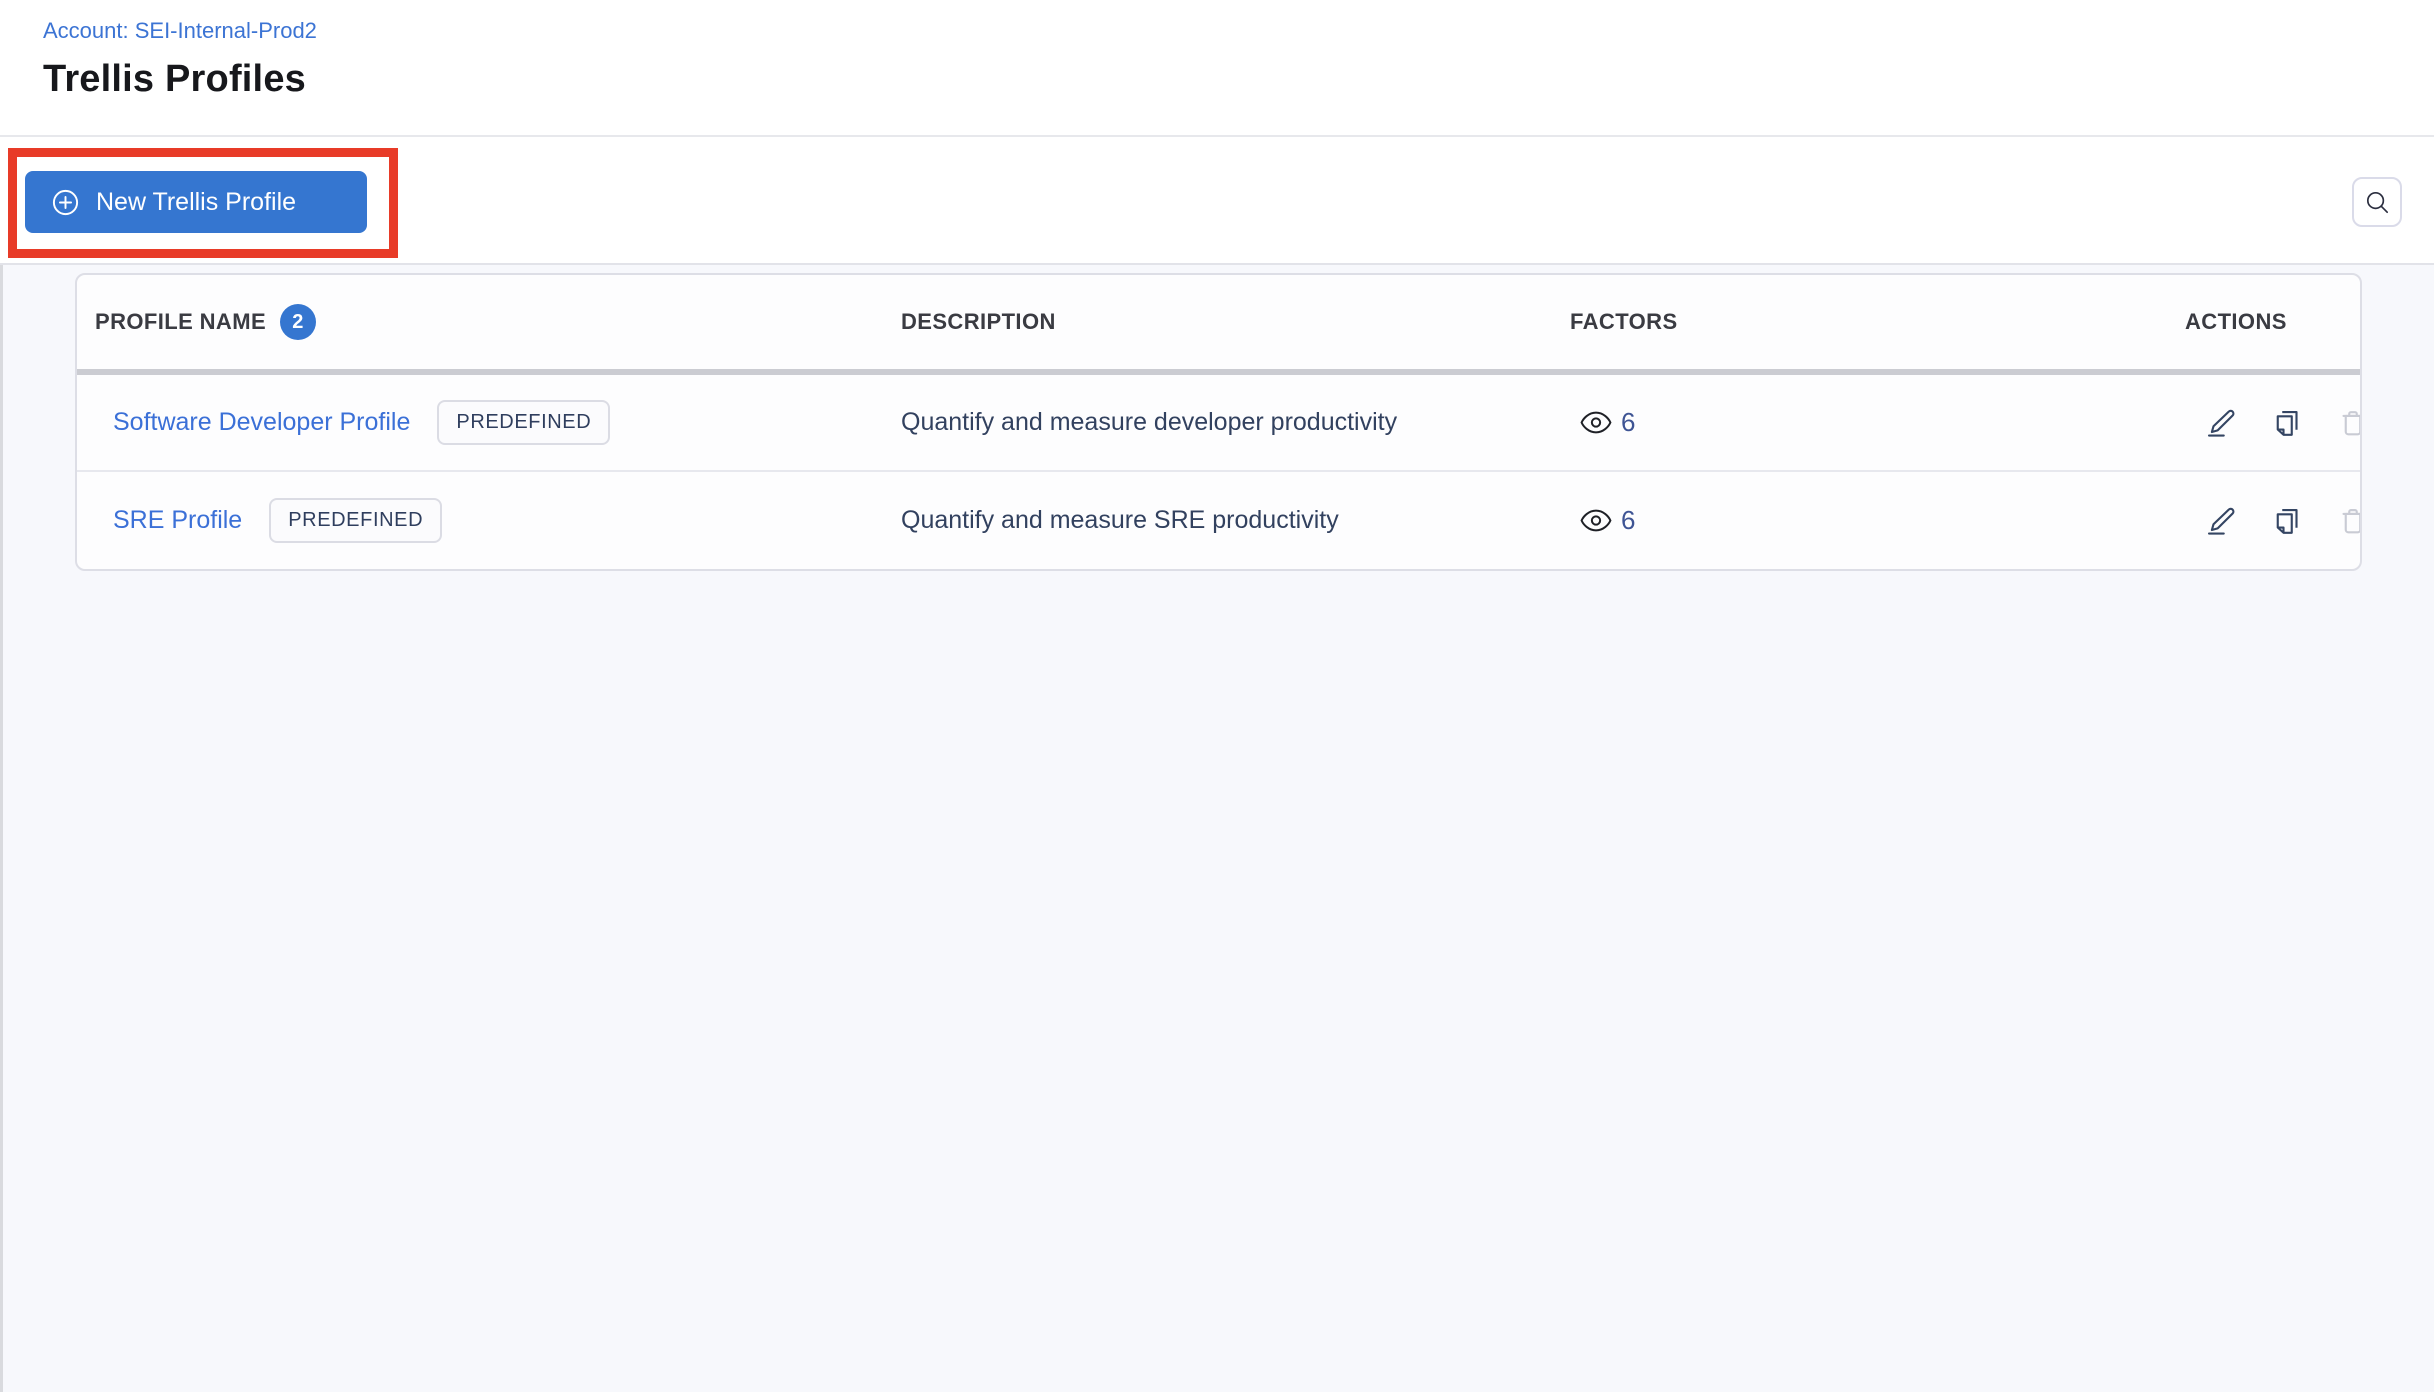  Describe the element at coordinates (65, 202) in the screenshot. I see `plus-circle-icon` at that location.